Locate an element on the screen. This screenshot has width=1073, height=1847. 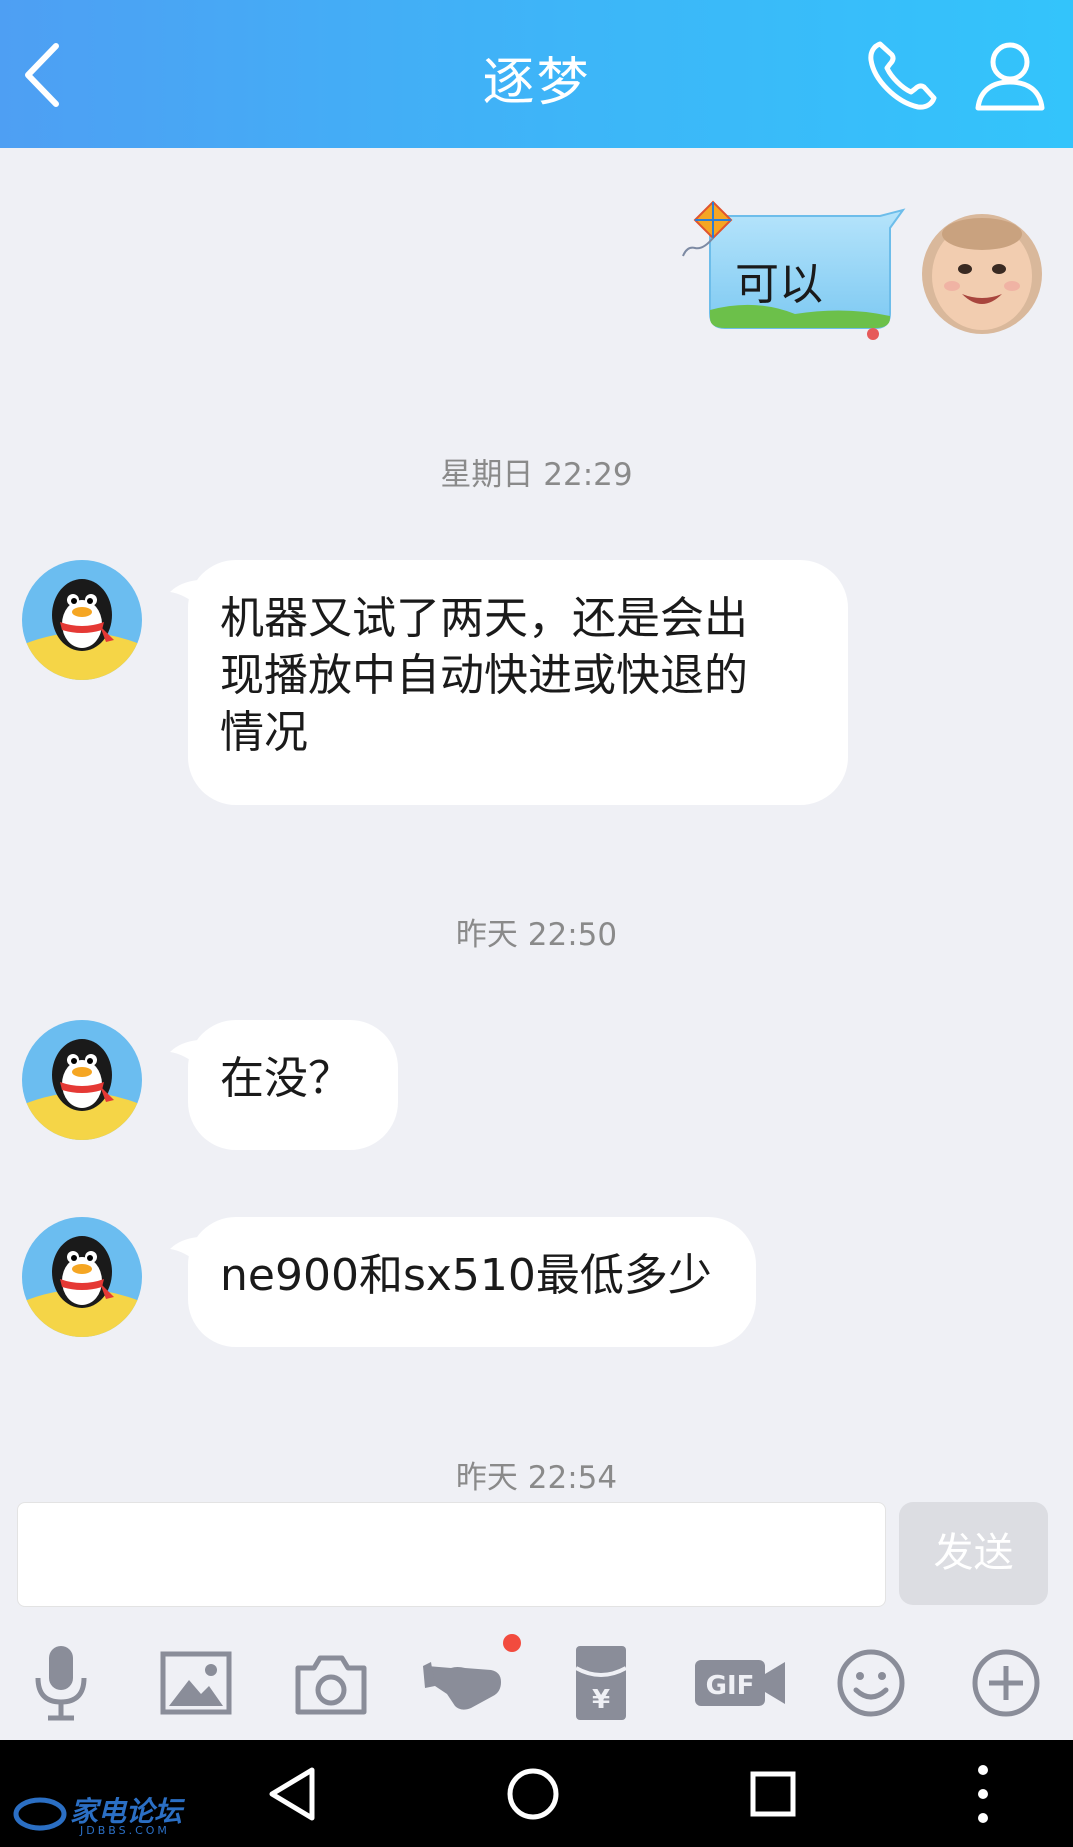
nav-menu-button is located at coordinates (983, 1794).